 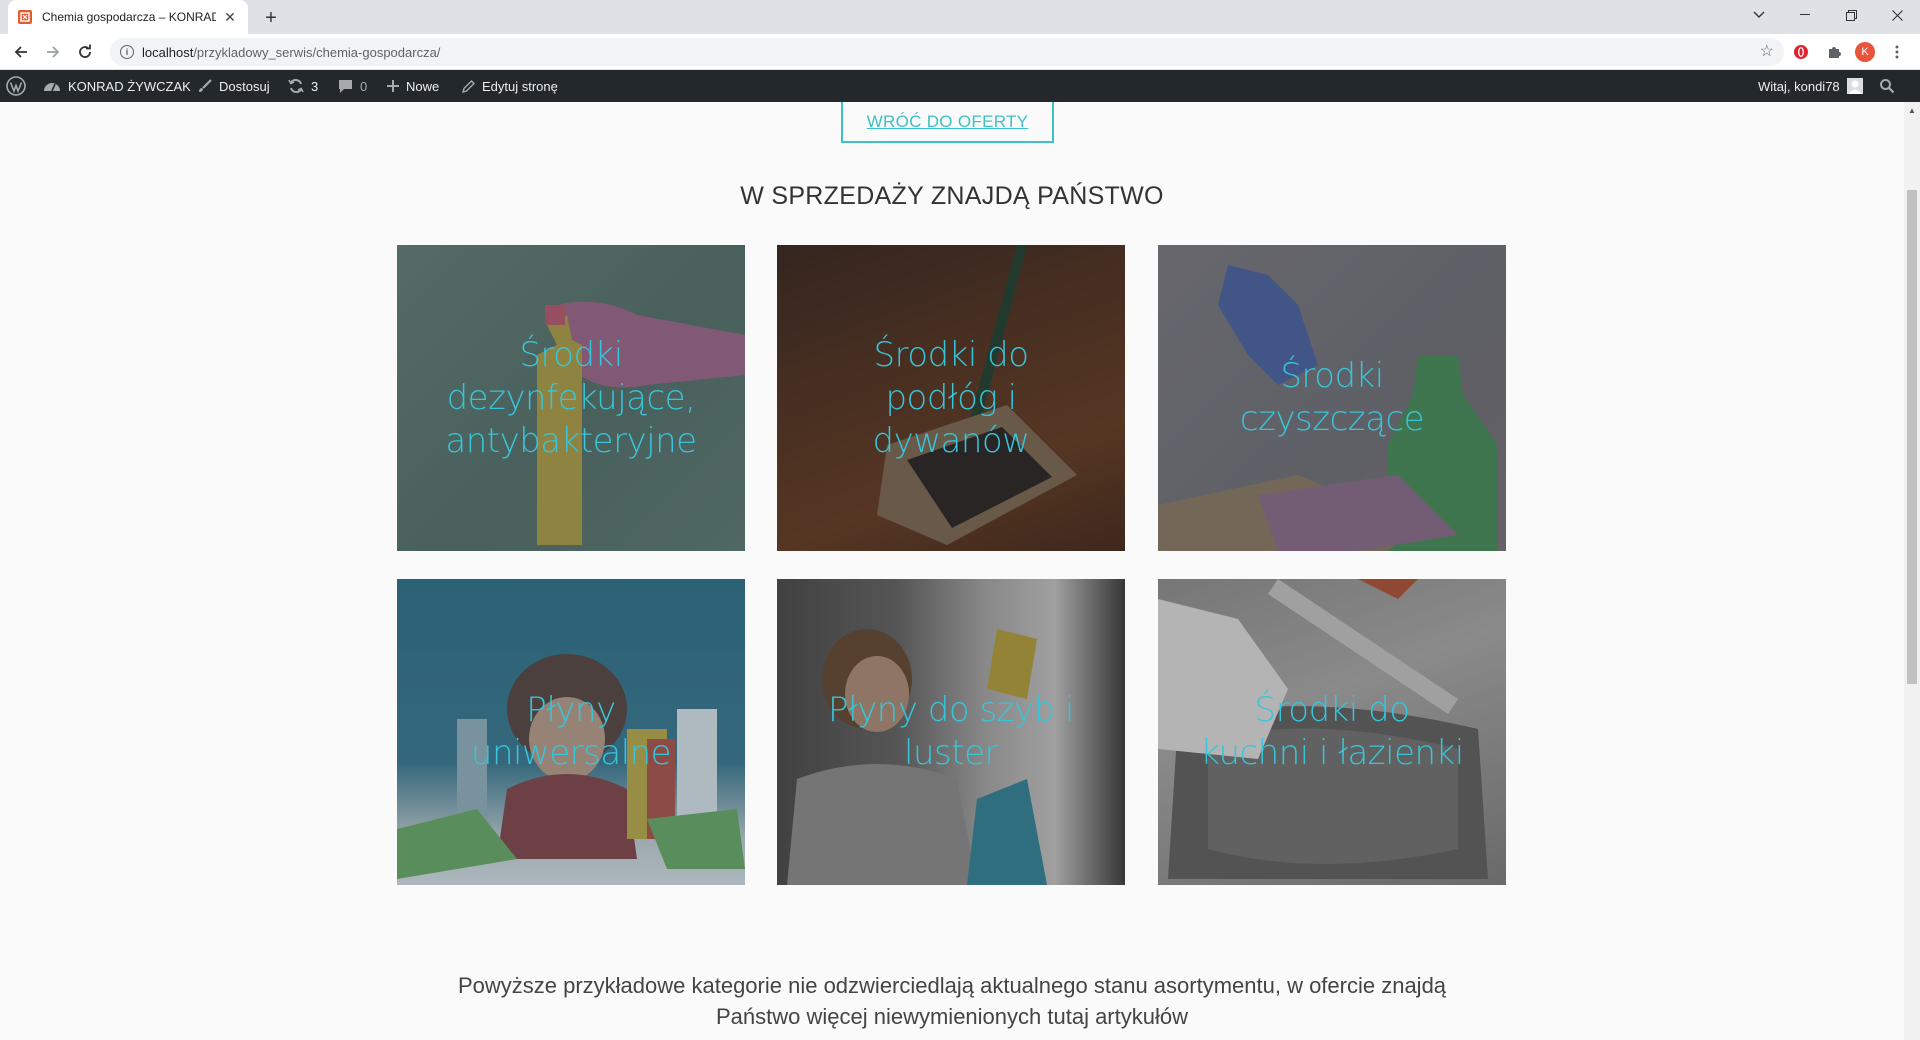 What do you see at coordinates (230, 17) in the screenshot?
I see `tab-close-icon: ✕` at bounding box center [230, 17].